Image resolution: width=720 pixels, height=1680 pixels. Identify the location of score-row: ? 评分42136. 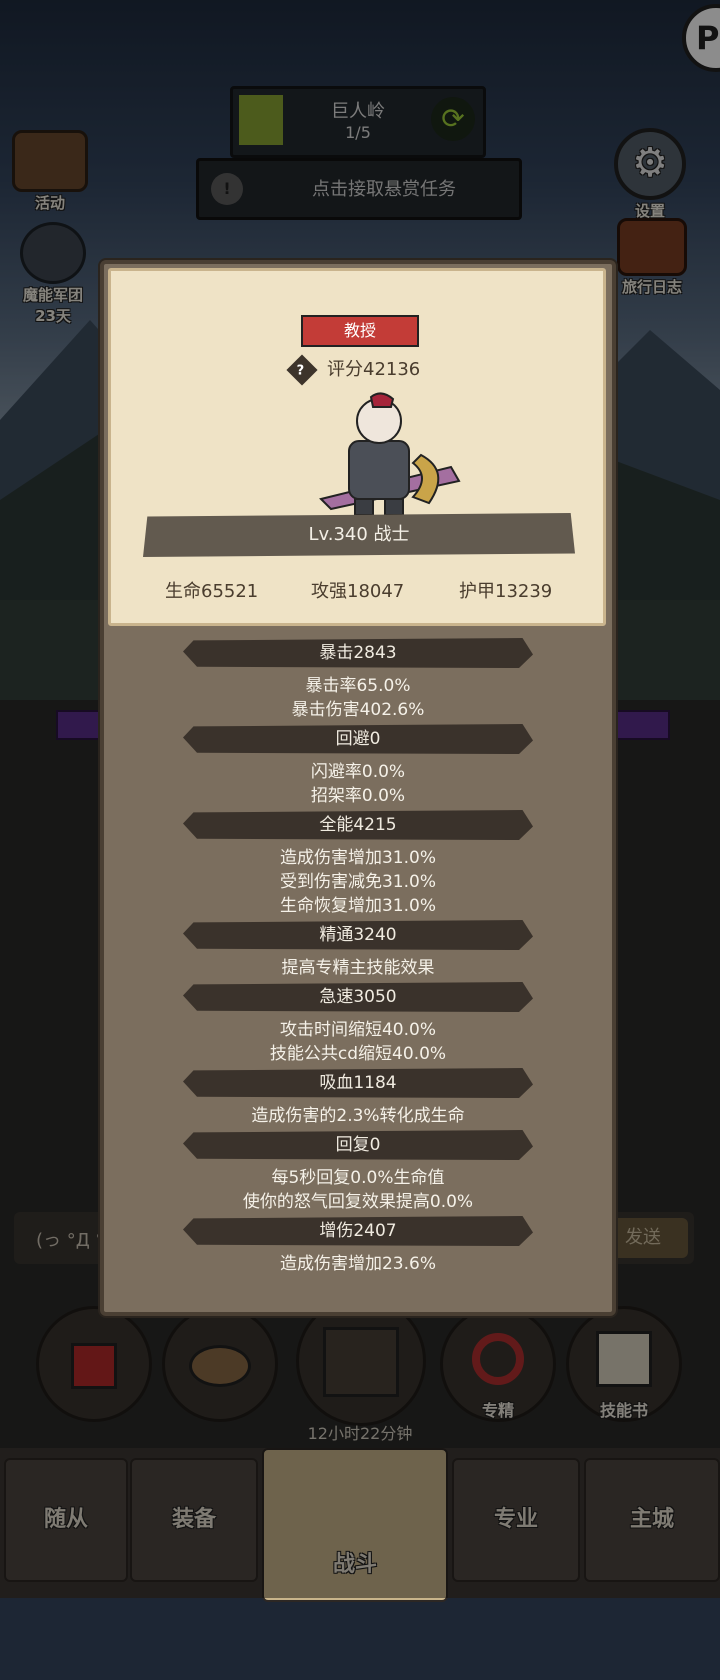
(353, 370).